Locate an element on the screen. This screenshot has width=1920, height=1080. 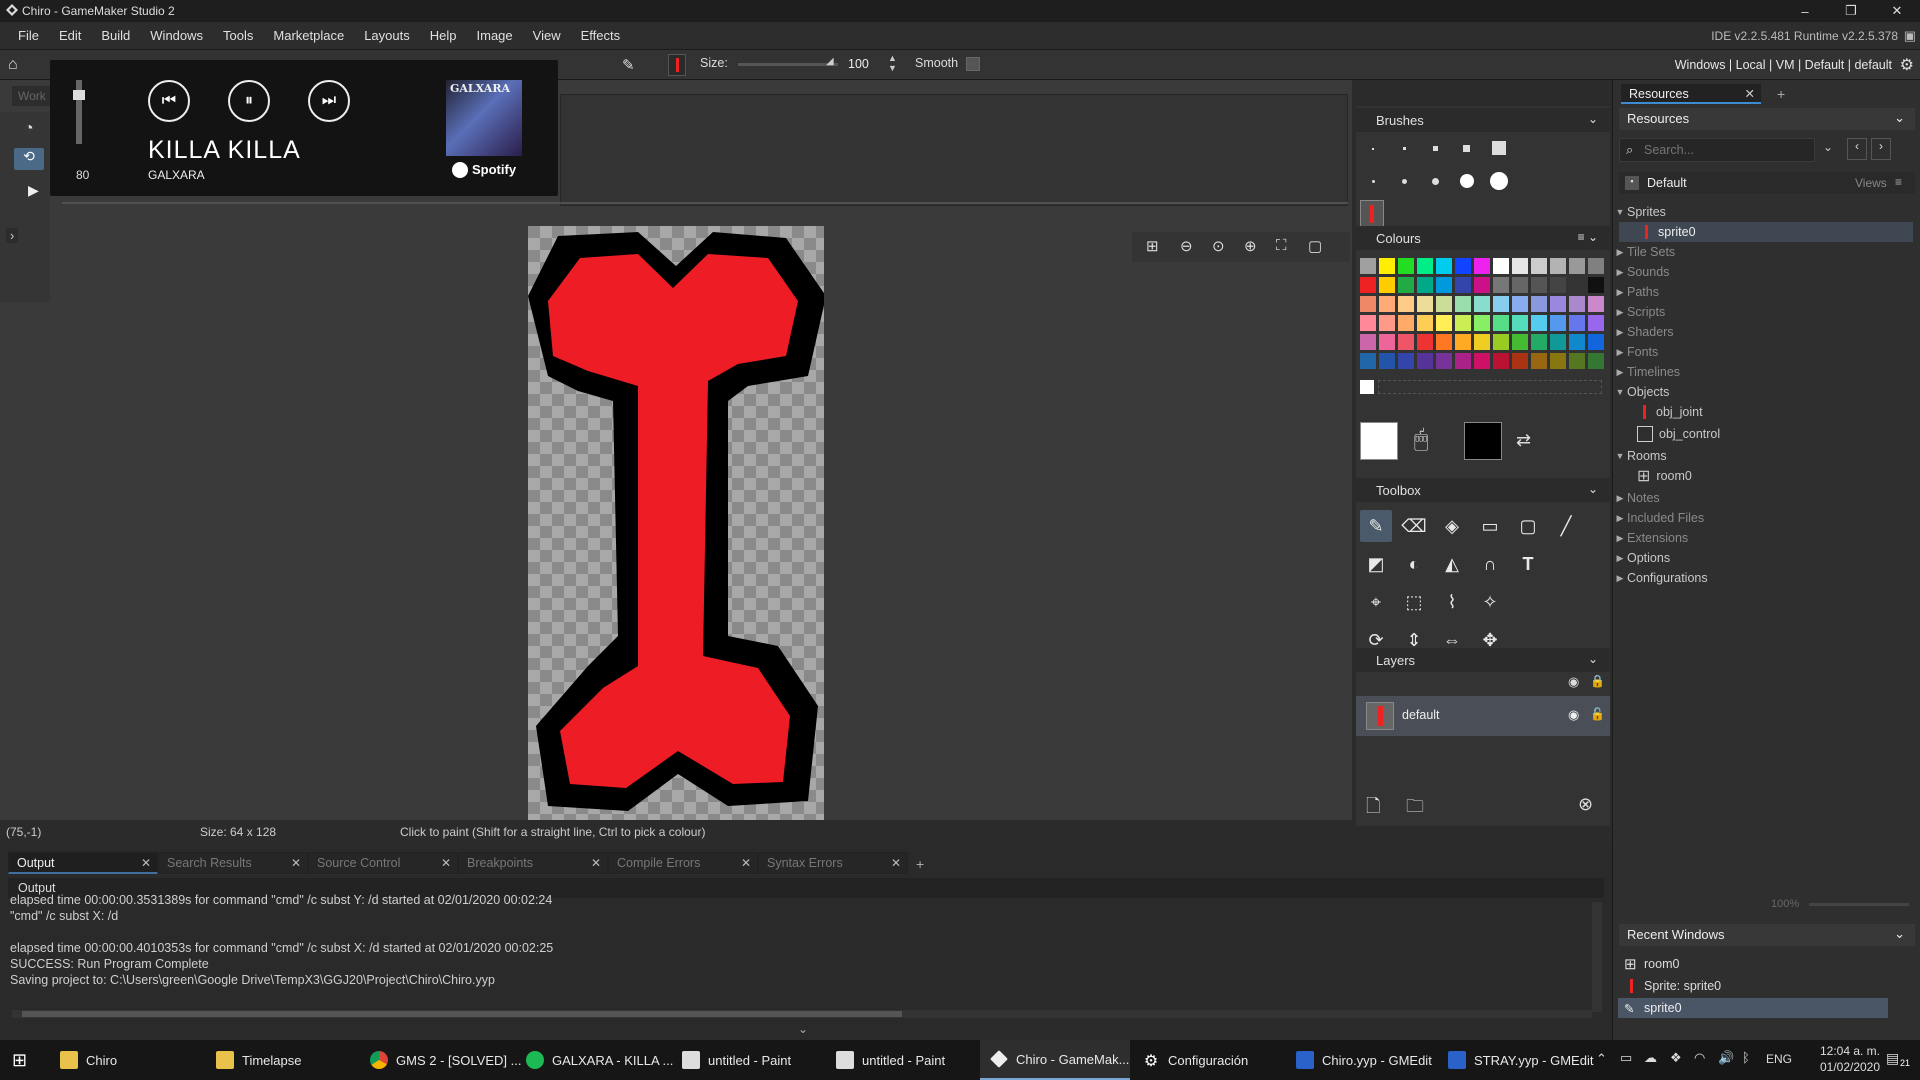
brush-4px is located at coordinates (1466, 148).